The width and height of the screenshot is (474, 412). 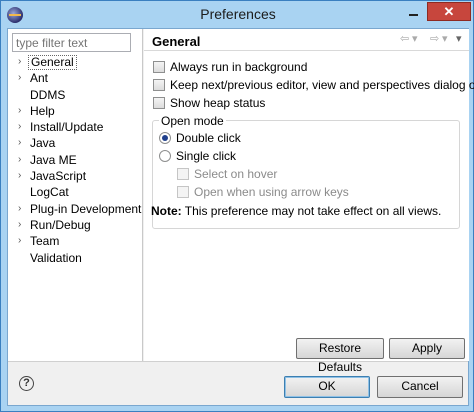 What do you see at coordinates (60, 224) in the screenshot?
I see `tree-item-label: Run/Debug` at bounding box center [60, 224].